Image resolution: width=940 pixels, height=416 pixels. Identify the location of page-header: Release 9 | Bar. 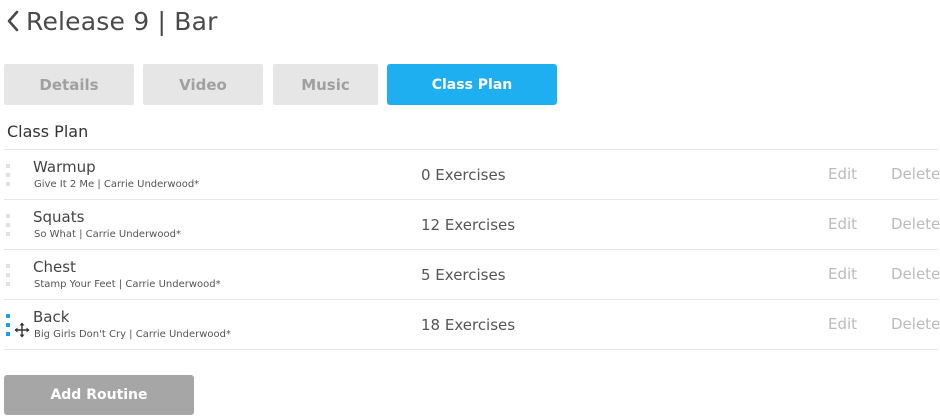
(112, 21).